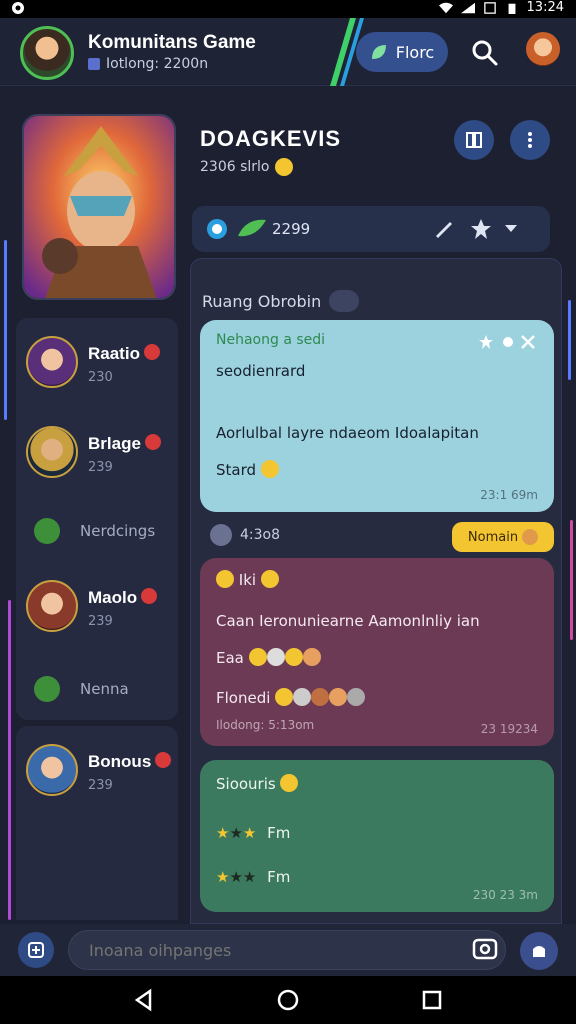 Image resolution: width=576 pixels, height=1024 pixels. I want to click on more-button, so click(530, 140).